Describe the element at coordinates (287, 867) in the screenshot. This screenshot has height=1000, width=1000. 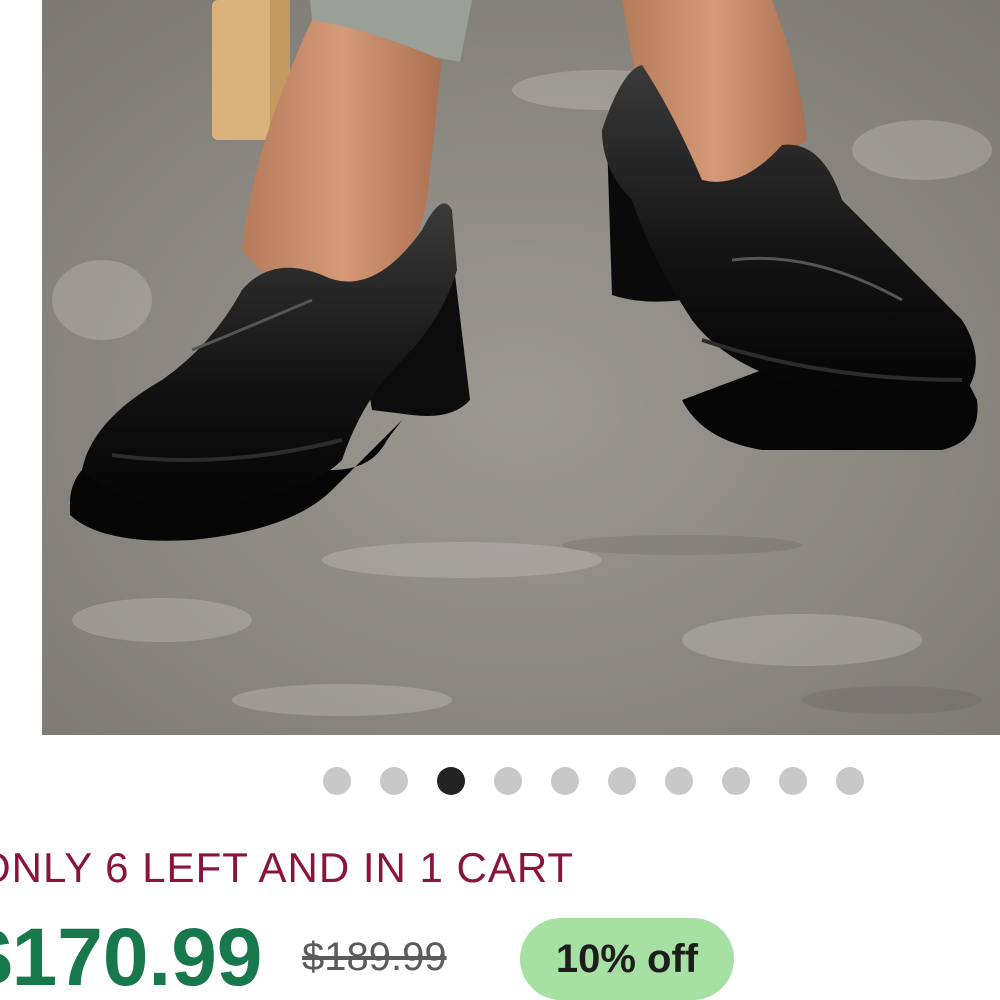
I see `stock-alert: ONLY 6 LEFT AND IN 1 CART` at that location.